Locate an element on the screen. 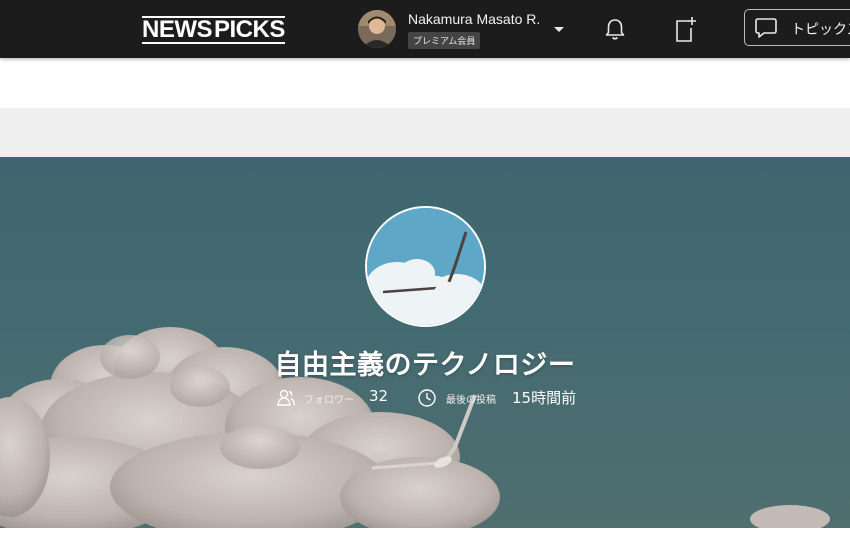  logo-bottom-rule is located at coordinates (213, 43).